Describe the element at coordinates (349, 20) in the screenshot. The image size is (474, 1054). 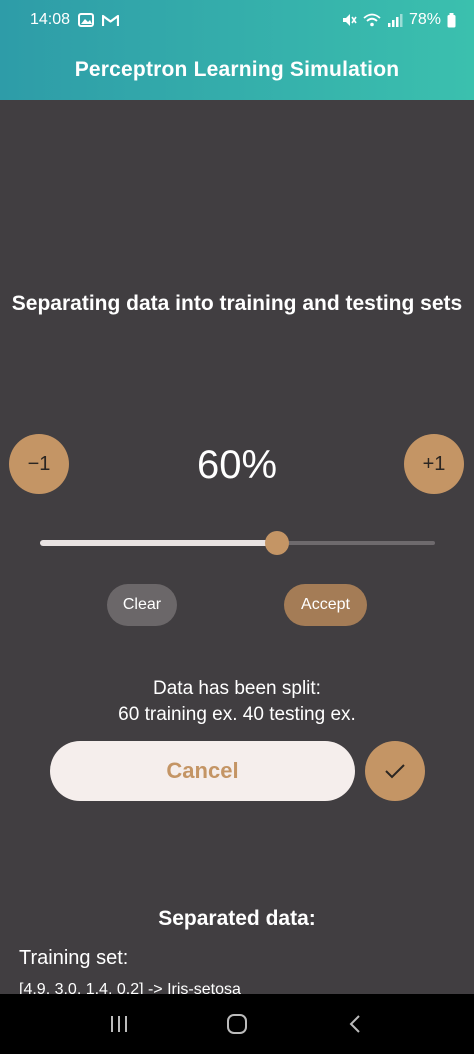
I see `mute-icon` at that location.